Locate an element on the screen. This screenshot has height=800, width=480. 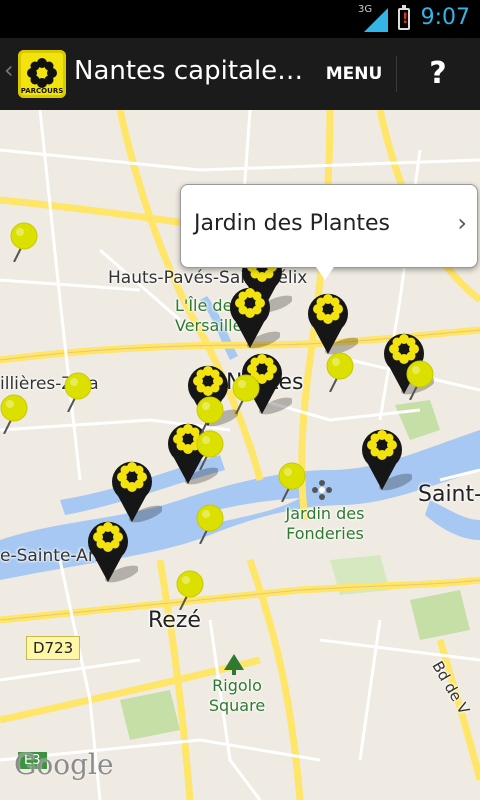
menu-button: MENU is located at coordinates (354, 74).